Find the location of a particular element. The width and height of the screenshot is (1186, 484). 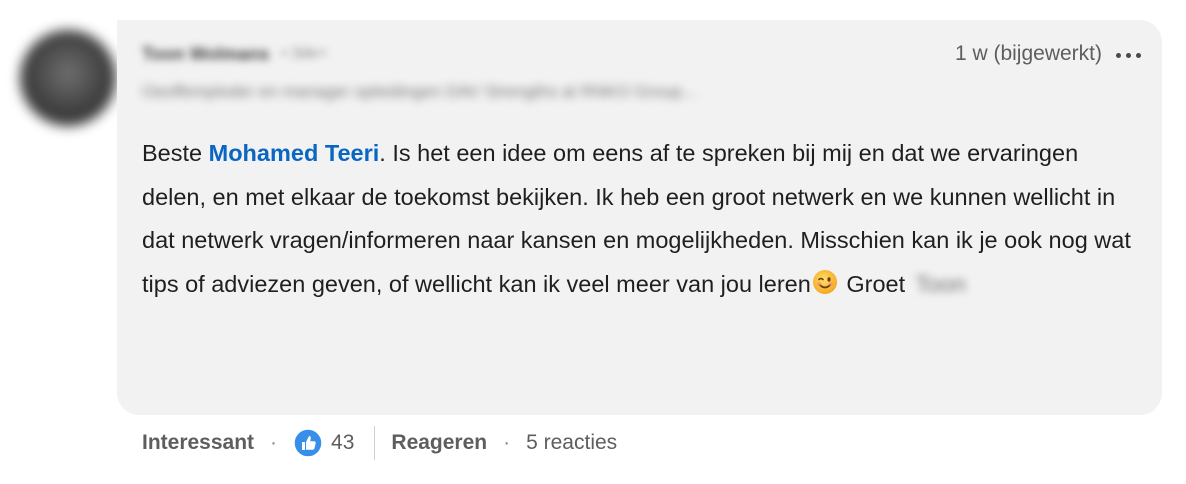

react-button: Interessant is located at coordinates (198, 443).